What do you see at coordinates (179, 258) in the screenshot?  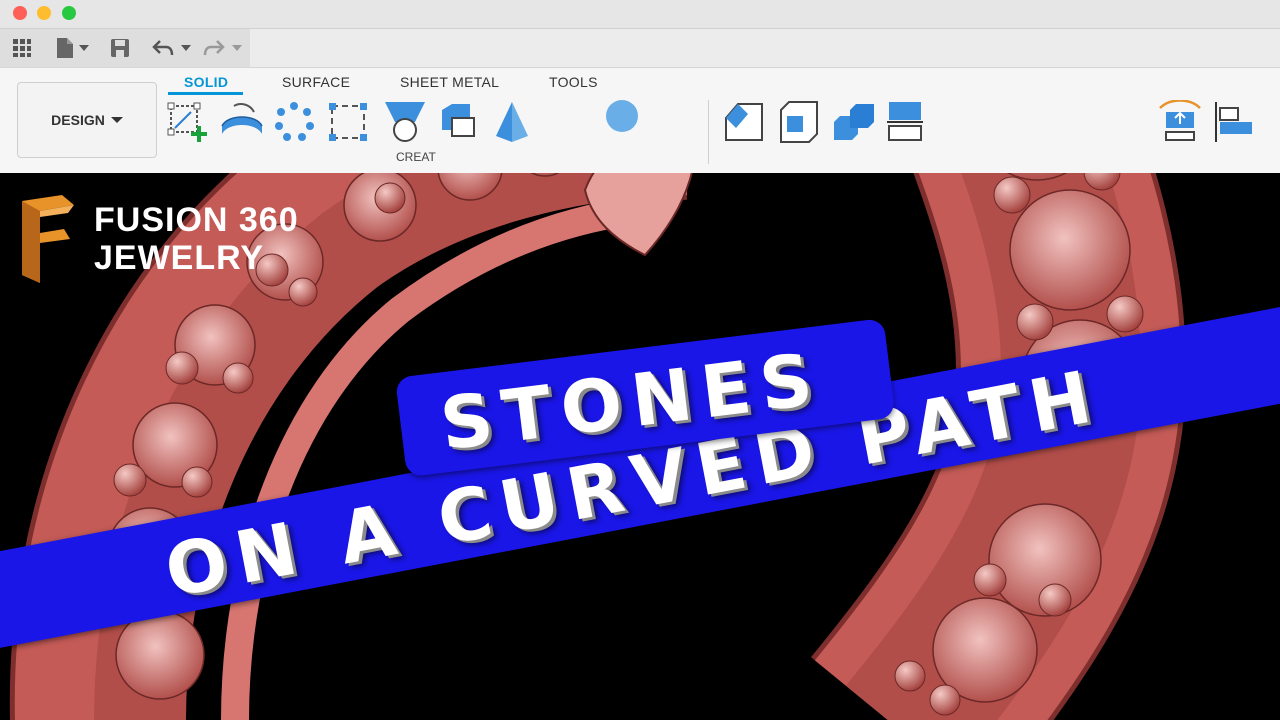 I see `brand-line-2: JEWELRY` at bounding box center [179, 258].